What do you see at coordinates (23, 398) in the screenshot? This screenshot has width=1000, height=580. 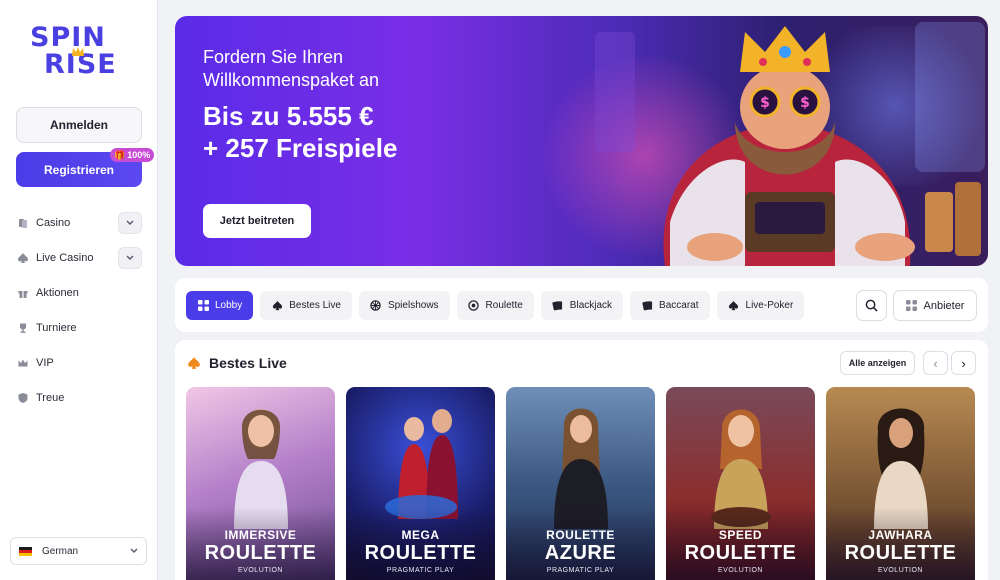 I see `shield-icon` at bounding box center [23, 398].